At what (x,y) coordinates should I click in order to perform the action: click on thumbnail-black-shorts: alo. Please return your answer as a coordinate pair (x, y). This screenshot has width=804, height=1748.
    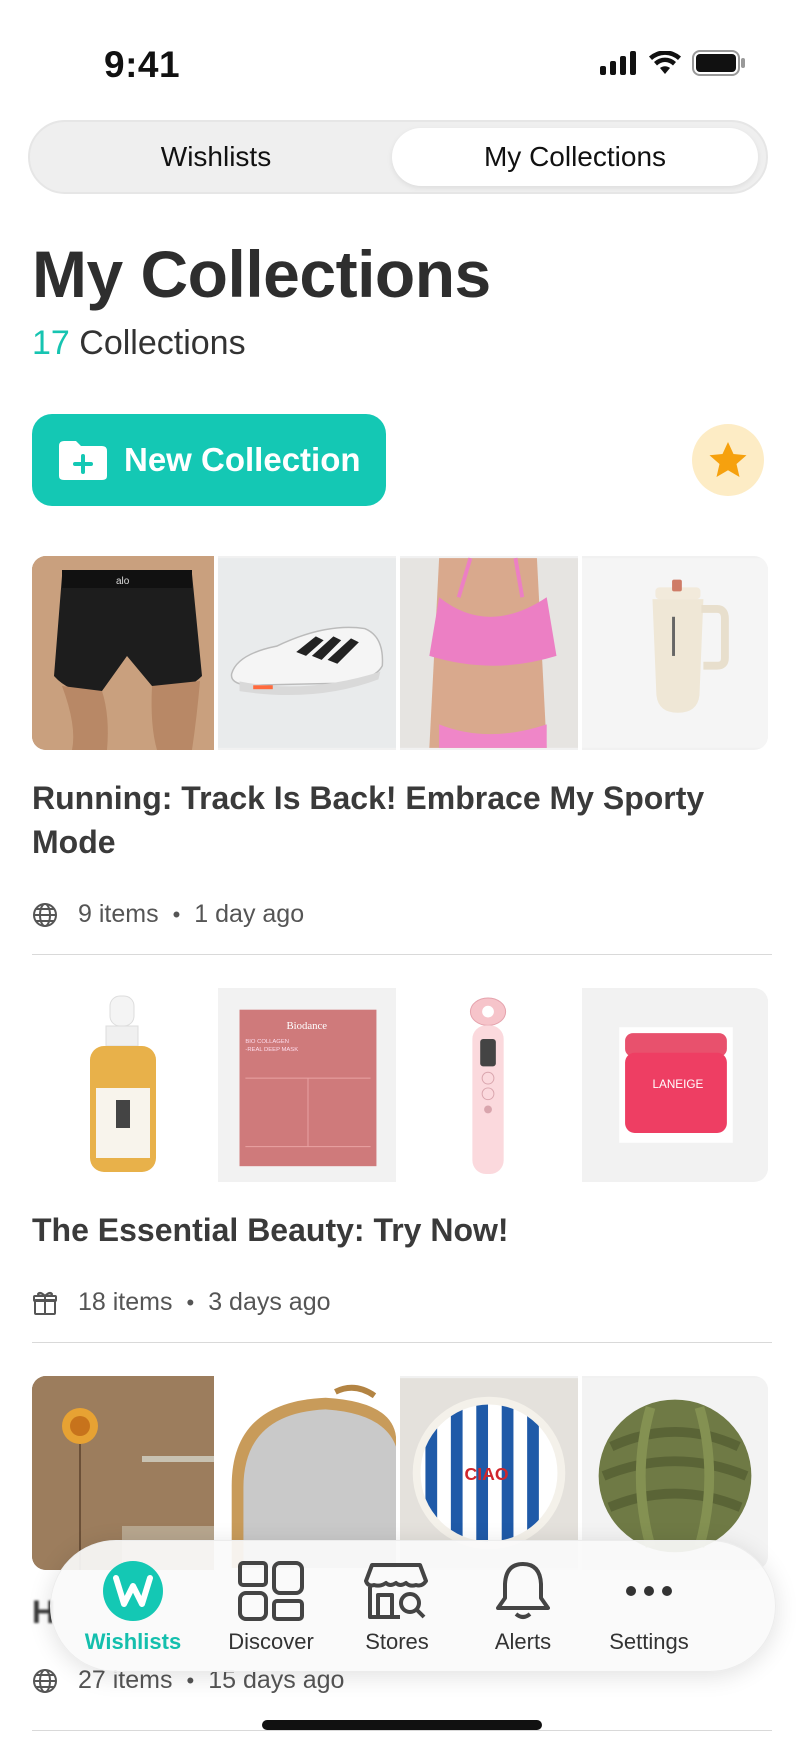
    Looking at the image, I should click on (123, 653).